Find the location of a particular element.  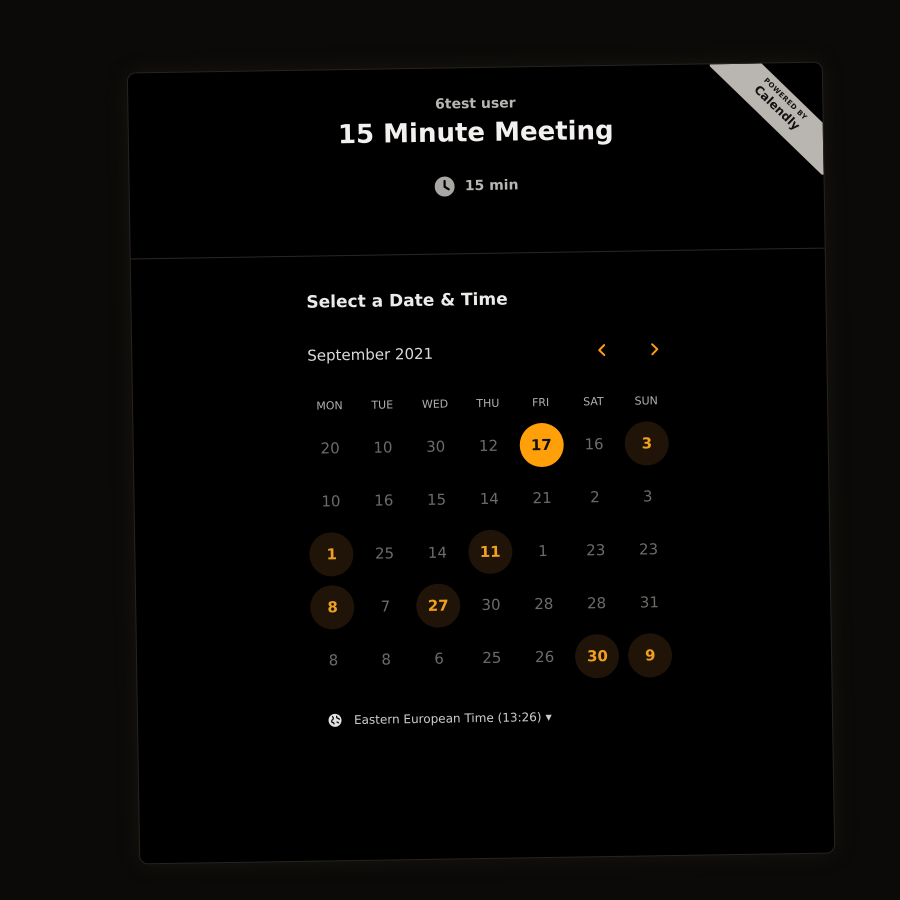

calendar-day-available: 30 is located at coordinates (598, 656).